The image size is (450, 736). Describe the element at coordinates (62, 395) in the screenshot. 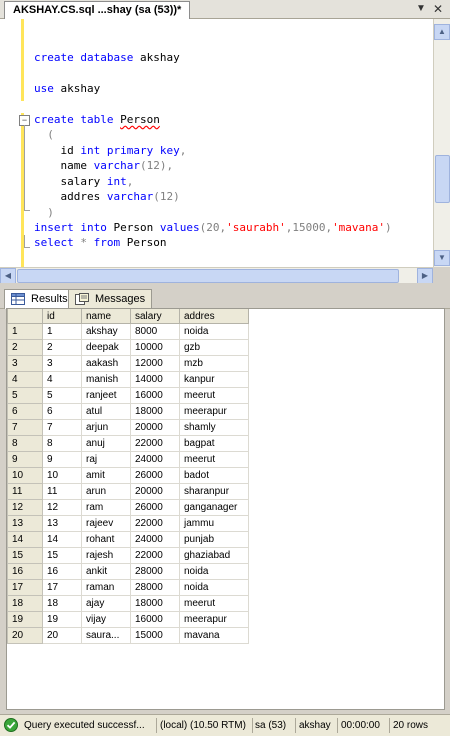

I see `table-cell: 5` at that location.